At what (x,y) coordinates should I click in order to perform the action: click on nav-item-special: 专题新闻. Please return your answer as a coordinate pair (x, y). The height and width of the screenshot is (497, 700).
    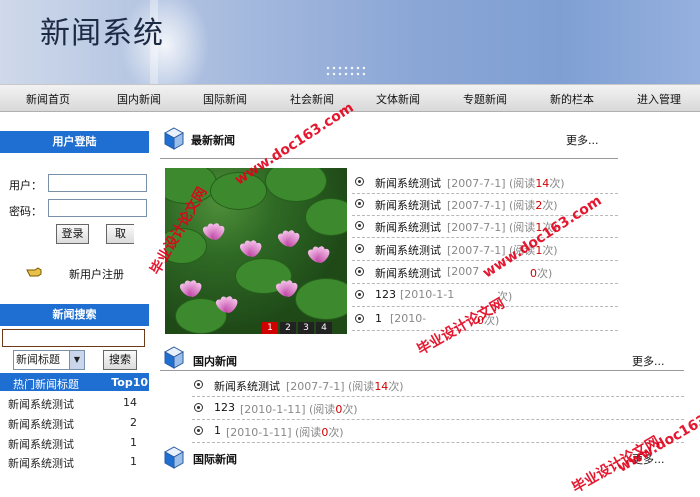
    Looking at the image, I should click on (485, 99).